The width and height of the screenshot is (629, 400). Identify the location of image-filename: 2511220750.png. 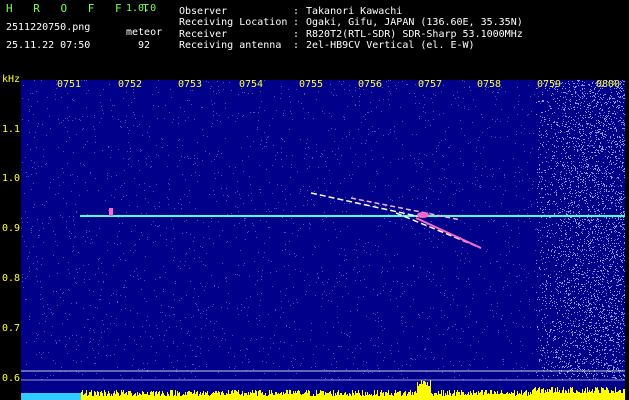
(48, 27).